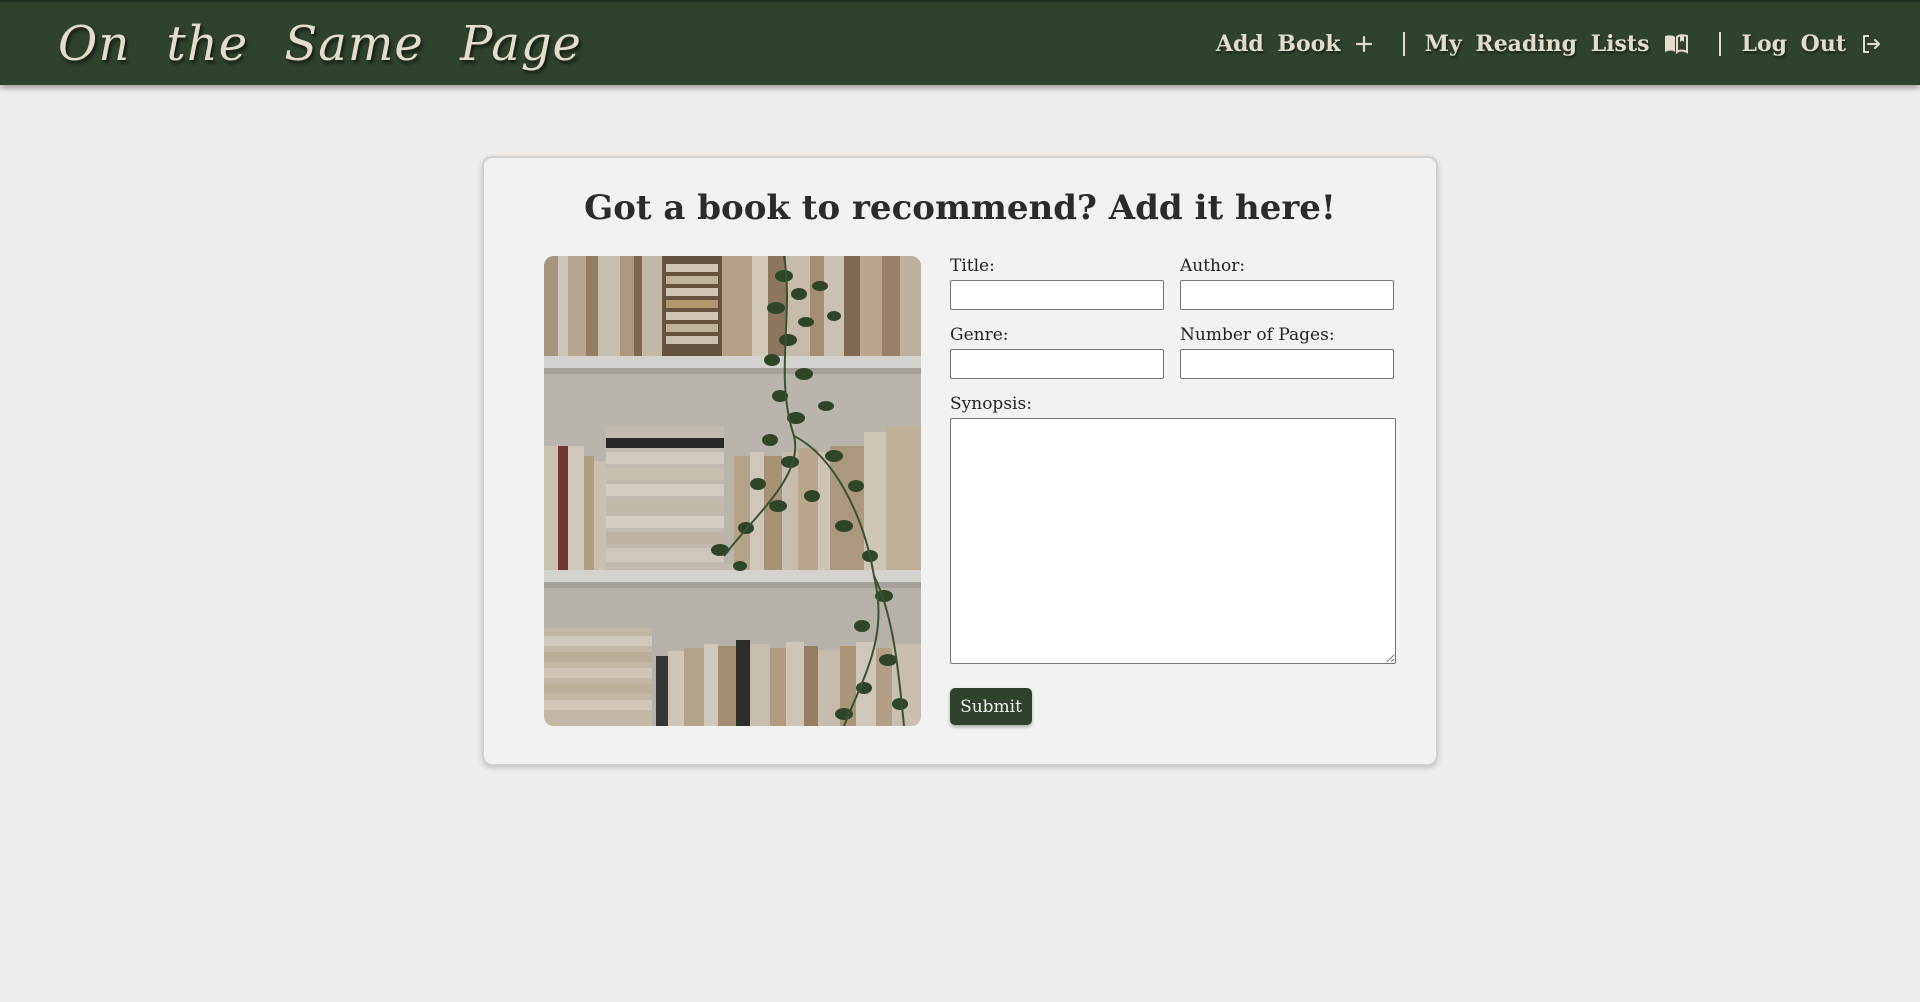  What do you see at coordinates (979, 335) in the screenshot?
I see `genre-label: Genre:` at bounding box center [979, 335].